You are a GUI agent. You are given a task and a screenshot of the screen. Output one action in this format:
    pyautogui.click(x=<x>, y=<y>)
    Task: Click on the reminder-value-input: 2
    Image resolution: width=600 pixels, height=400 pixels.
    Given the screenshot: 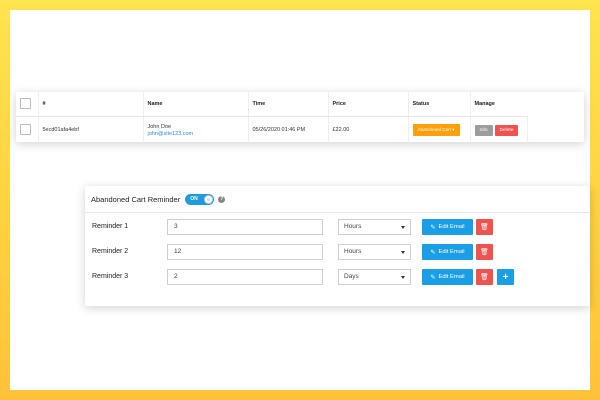 What is the action you would take?
    pyautogui.click(x=245, y=277)
    